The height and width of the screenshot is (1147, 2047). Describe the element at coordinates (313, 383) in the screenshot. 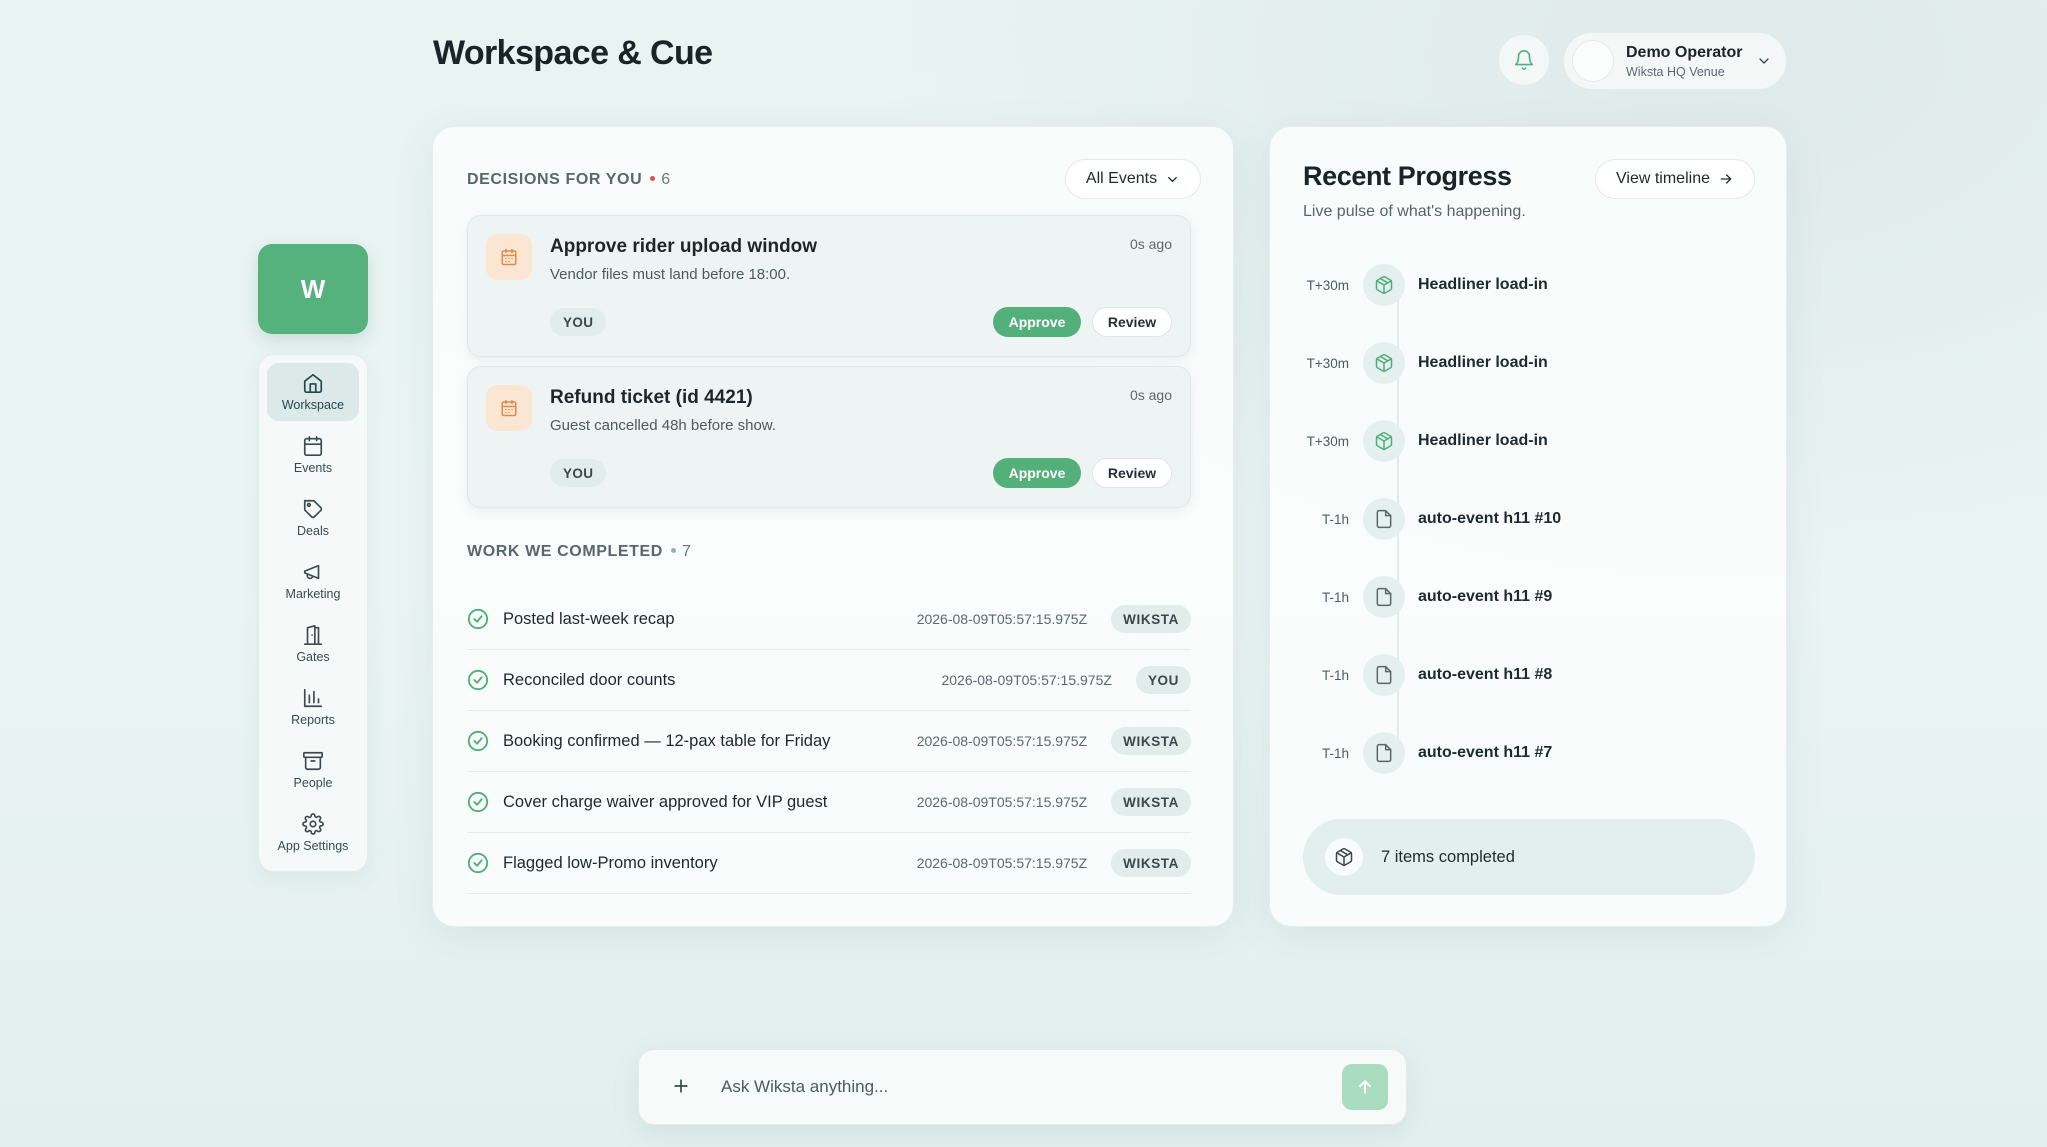

I see `home-icon` at that location.